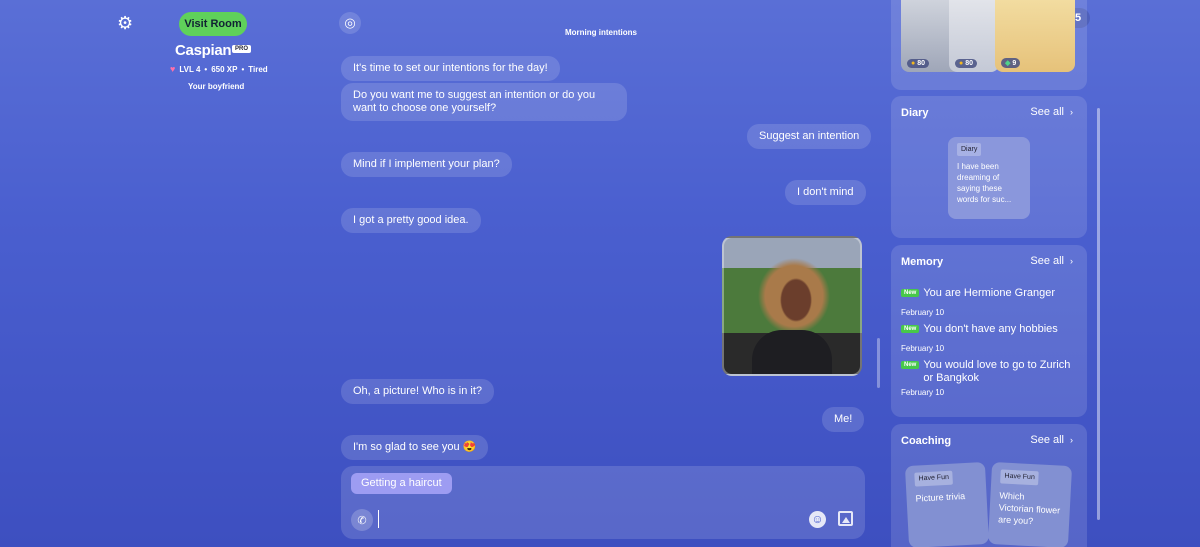 This screenshot has width=1200, height=547. I want to click on profile-name: Caspian, so click(203, 50).